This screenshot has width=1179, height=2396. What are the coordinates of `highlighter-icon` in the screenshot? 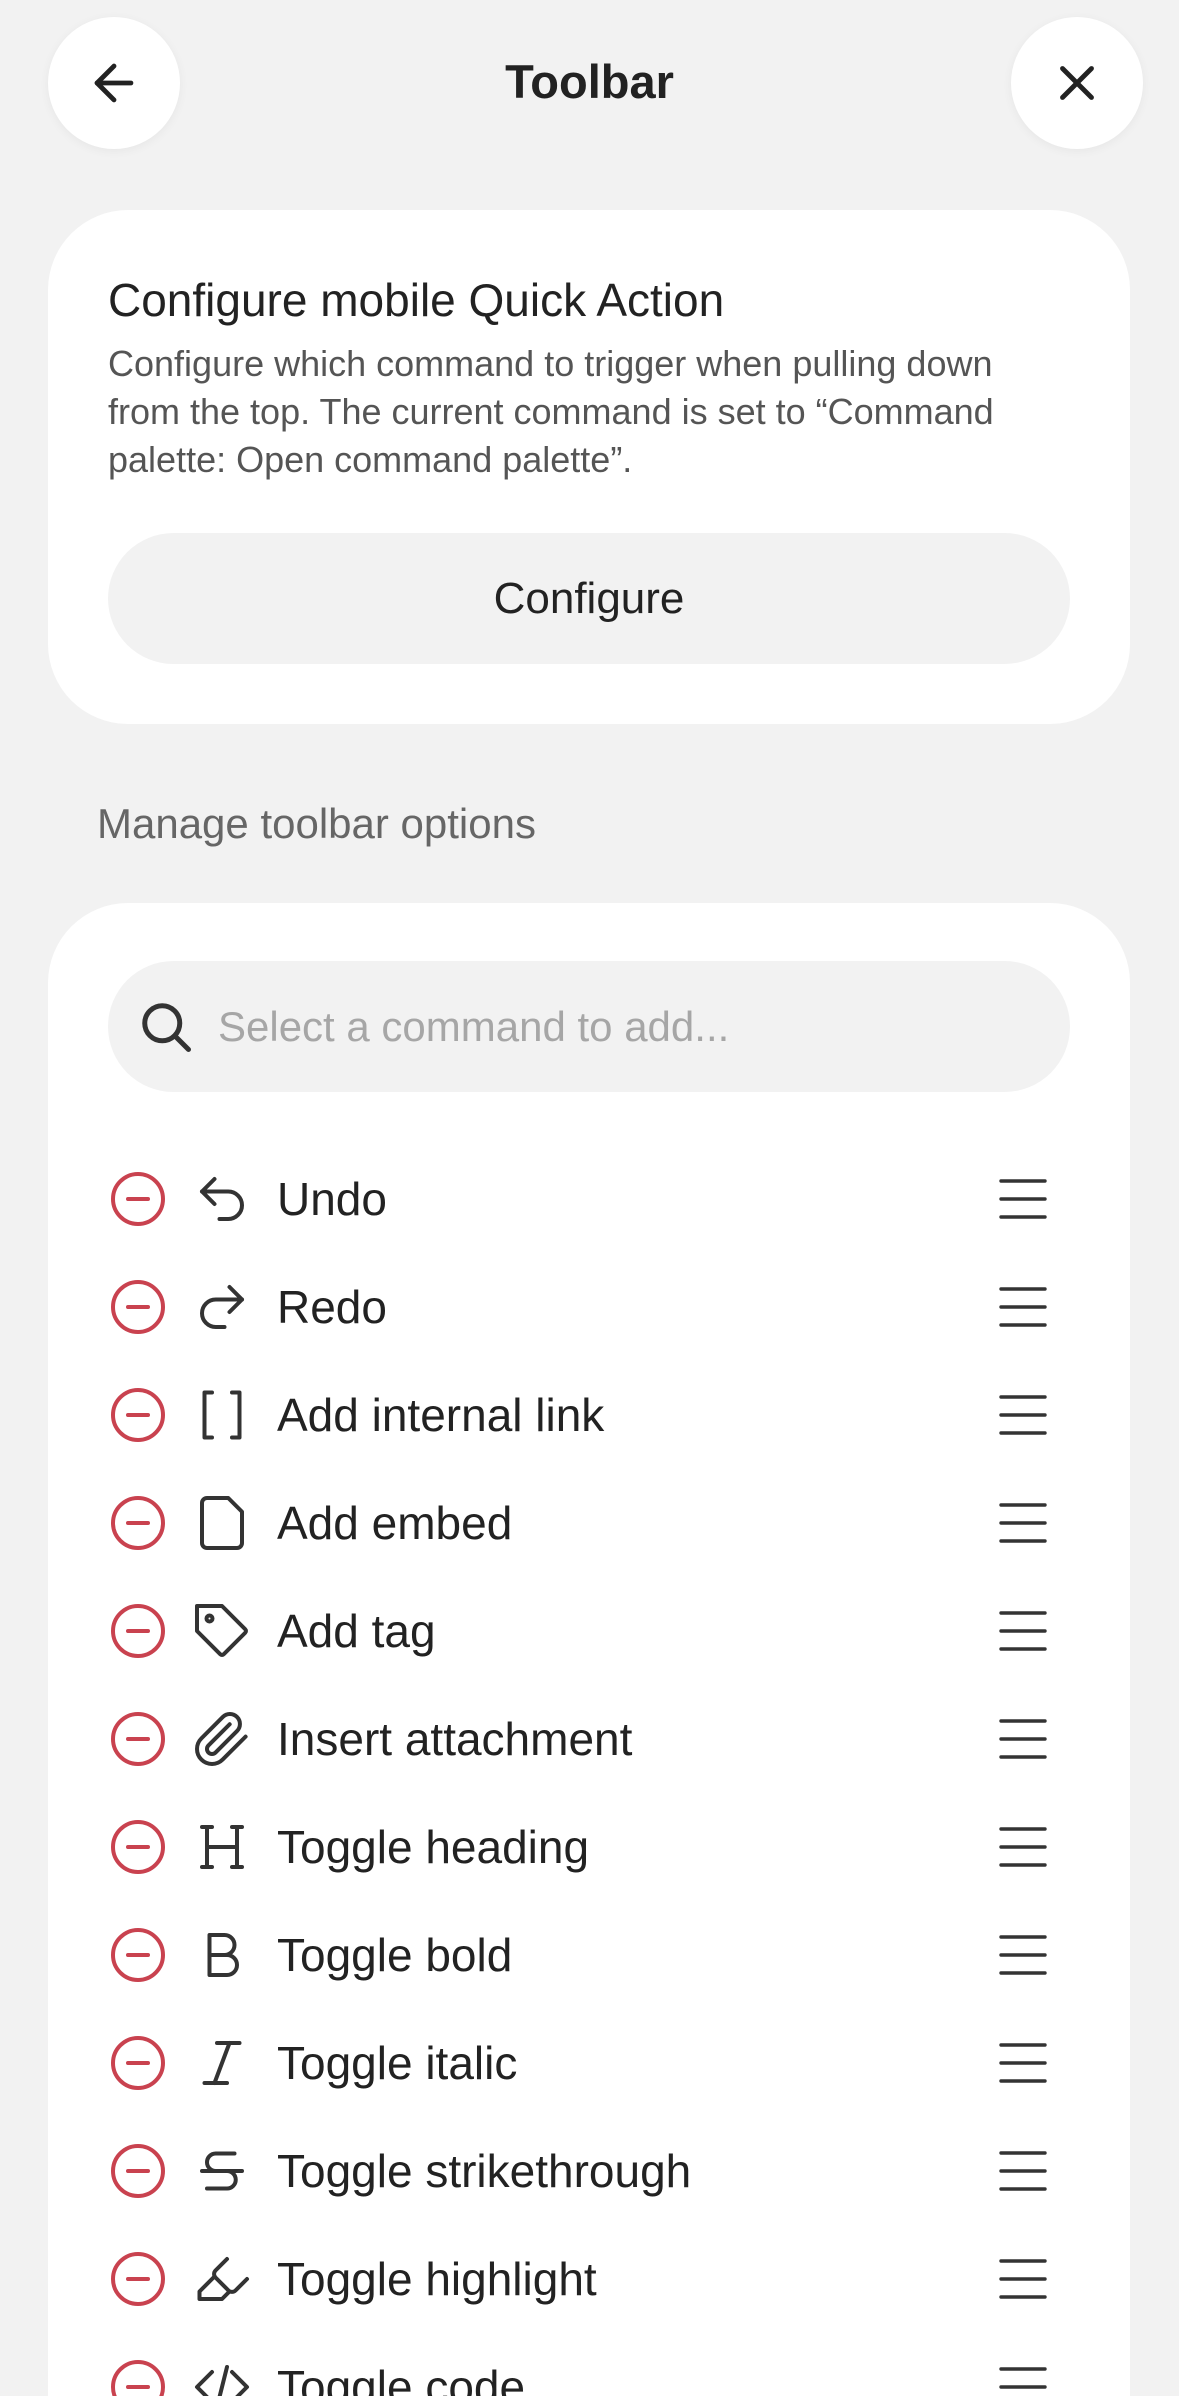 It's located at (222, 2279).